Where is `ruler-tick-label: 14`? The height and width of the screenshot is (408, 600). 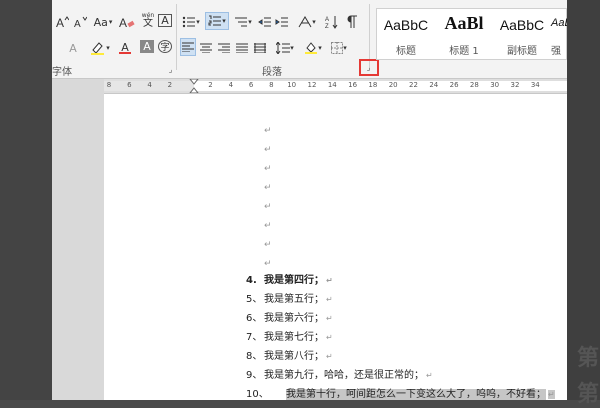
ruler-tick-label: 14 is located at coordinates (332, 85).